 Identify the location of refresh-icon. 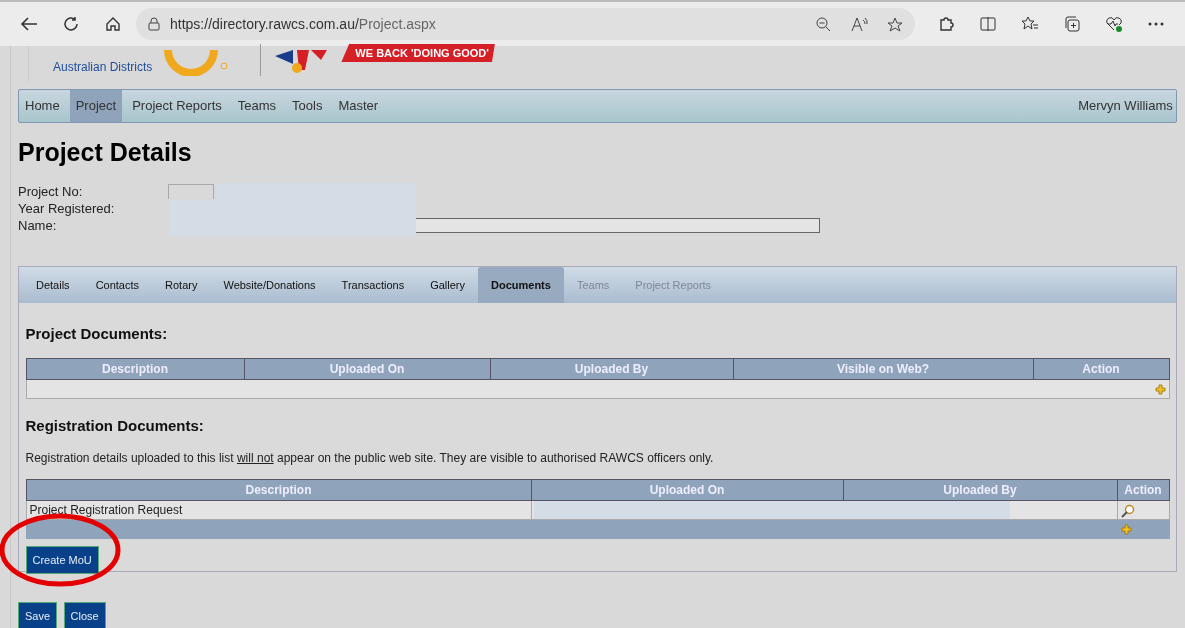
(71, 24).